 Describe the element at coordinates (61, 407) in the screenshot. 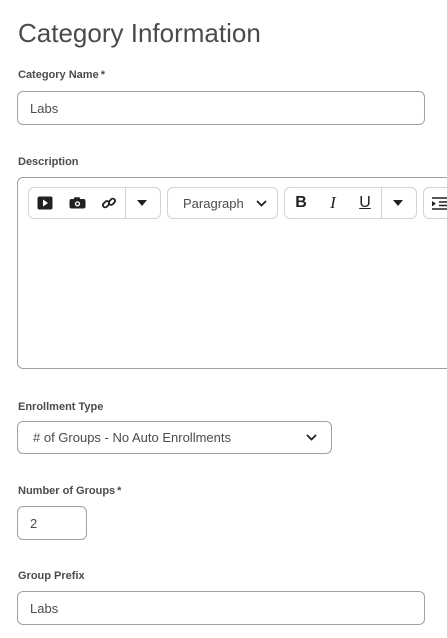

I see `enrollment-type-label: Enrollment Type` at that location.